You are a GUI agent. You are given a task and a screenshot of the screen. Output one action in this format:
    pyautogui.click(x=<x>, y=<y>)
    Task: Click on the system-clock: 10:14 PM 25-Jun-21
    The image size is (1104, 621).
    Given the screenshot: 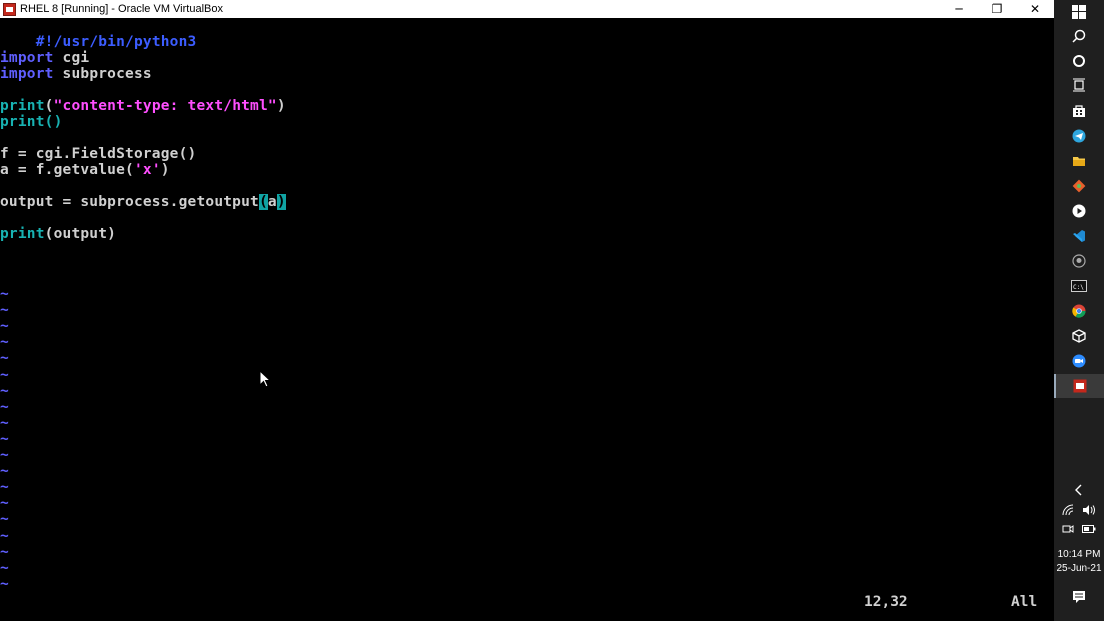 What is the action you would take?
    pyautogui.click(x=1079, y=562)
    